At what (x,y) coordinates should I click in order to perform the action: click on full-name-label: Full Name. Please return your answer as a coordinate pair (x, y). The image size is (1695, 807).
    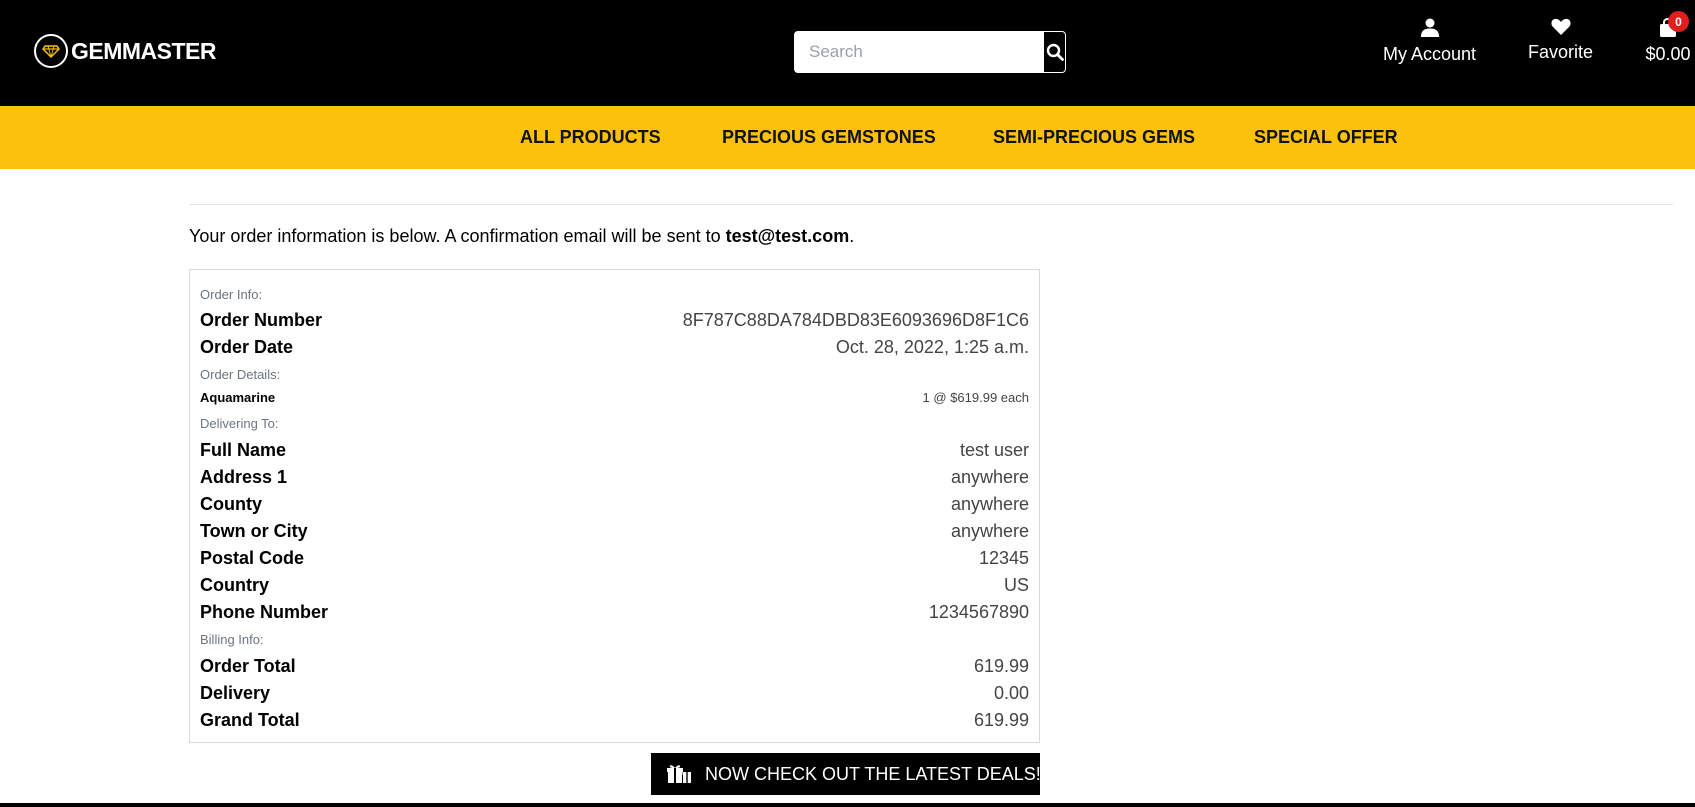
    Looking at the image, I should click on (243, 450).